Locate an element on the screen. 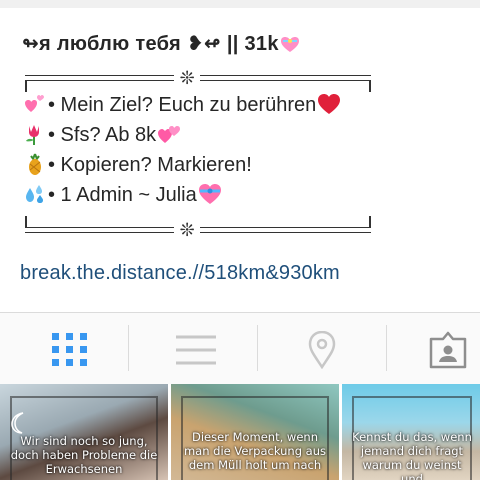 The height and width of the screenshot is (480, 480). tulip-icon is located at coordinates (35, 134).